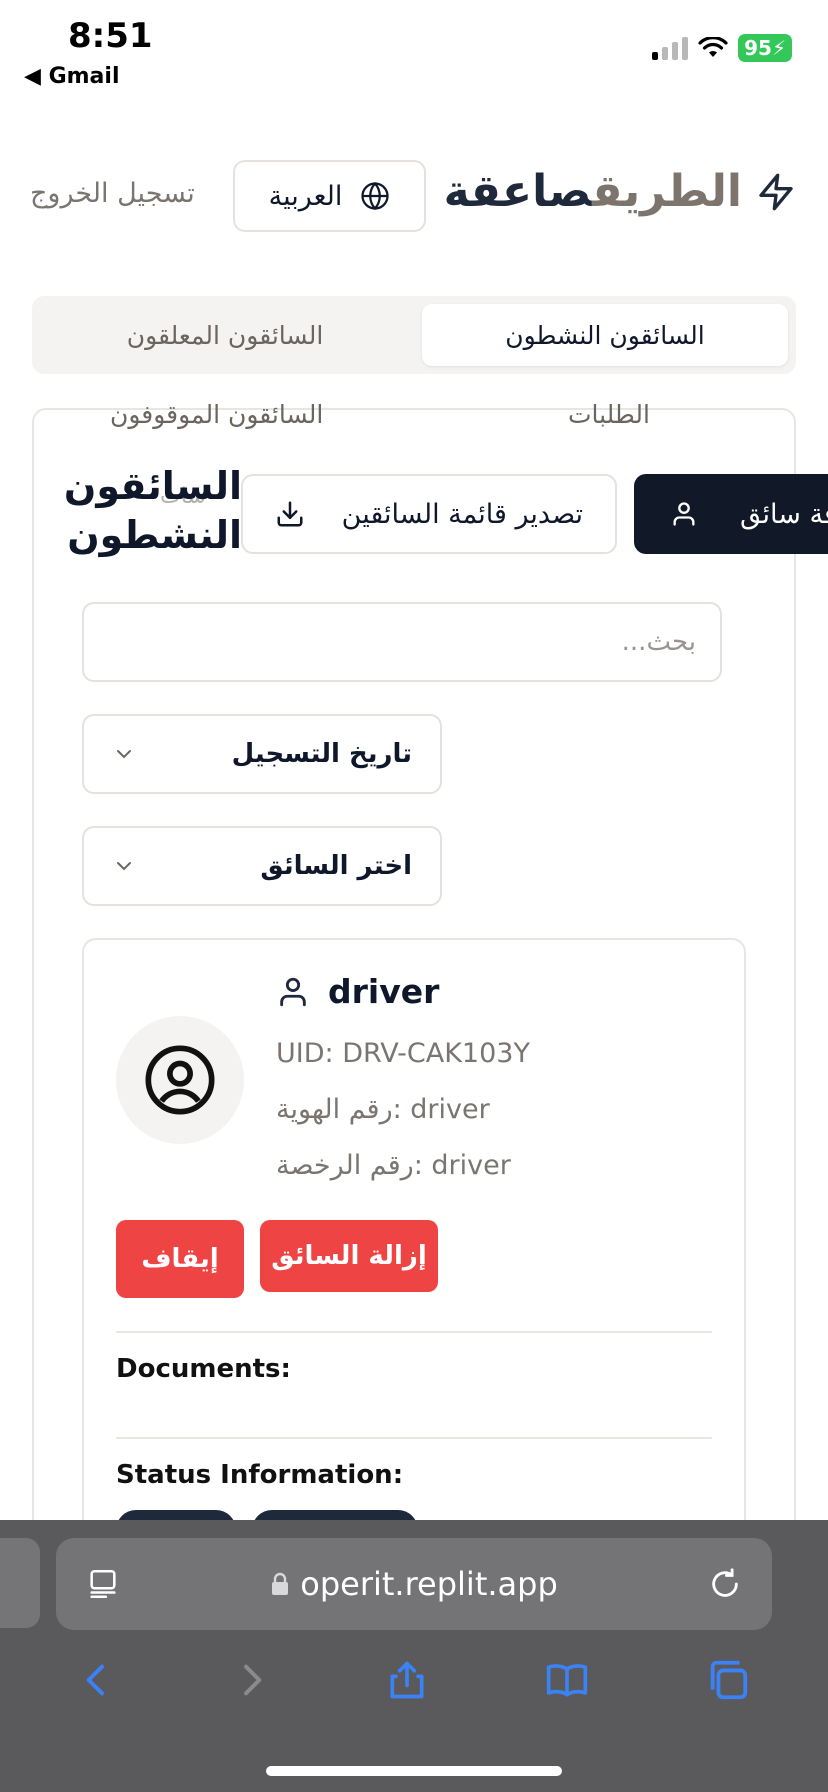 The height and width of the screenshot is (1792, 828). What do you see at coordinates (731, 514) in the screenshot?
I see `add-driver-button: افة سائق` at bounding box center [731, 514].